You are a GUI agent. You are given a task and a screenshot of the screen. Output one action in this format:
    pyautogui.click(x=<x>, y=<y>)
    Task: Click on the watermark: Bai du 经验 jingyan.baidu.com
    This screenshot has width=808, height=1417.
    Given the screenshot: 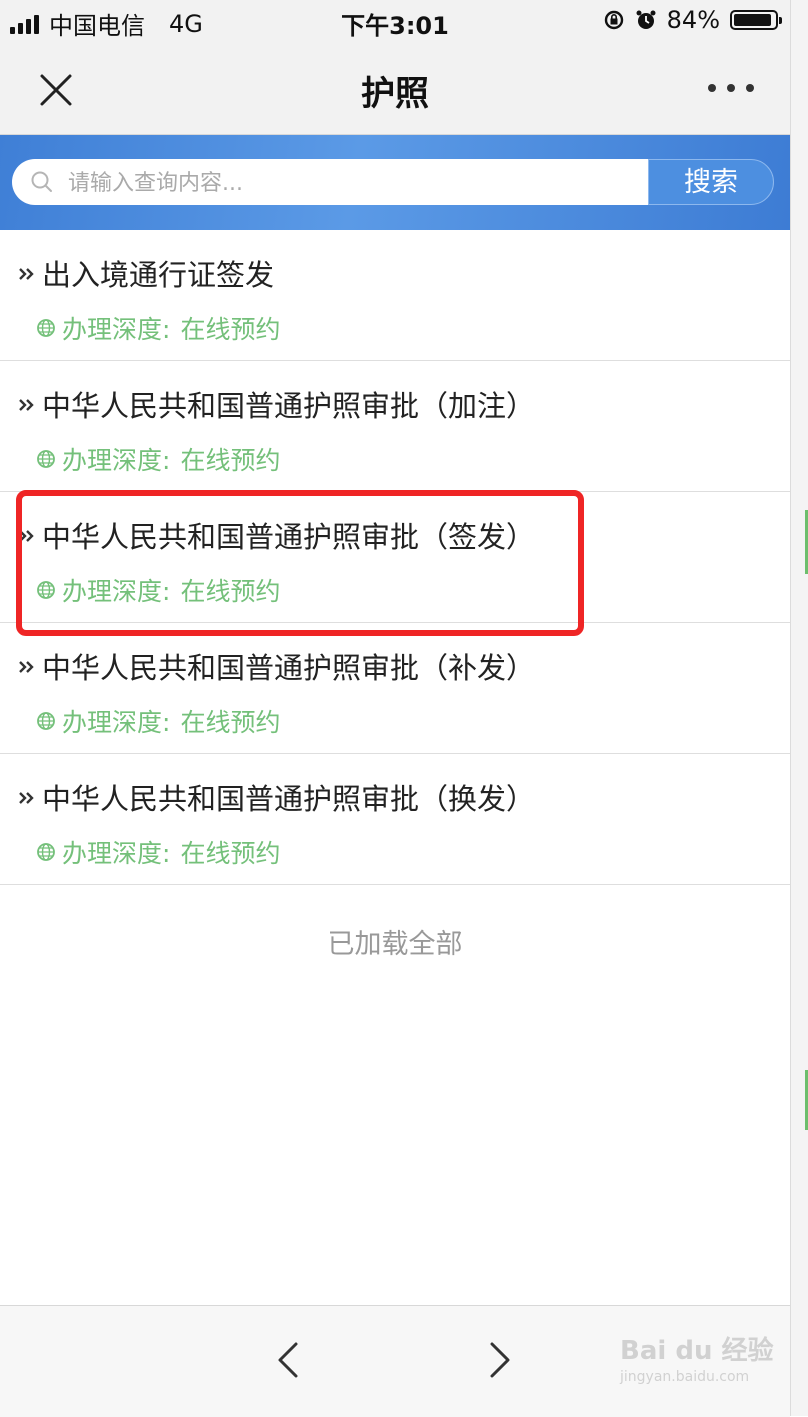 What is the action you would take?
    pyautogui.click(x=697, y=1357)
    